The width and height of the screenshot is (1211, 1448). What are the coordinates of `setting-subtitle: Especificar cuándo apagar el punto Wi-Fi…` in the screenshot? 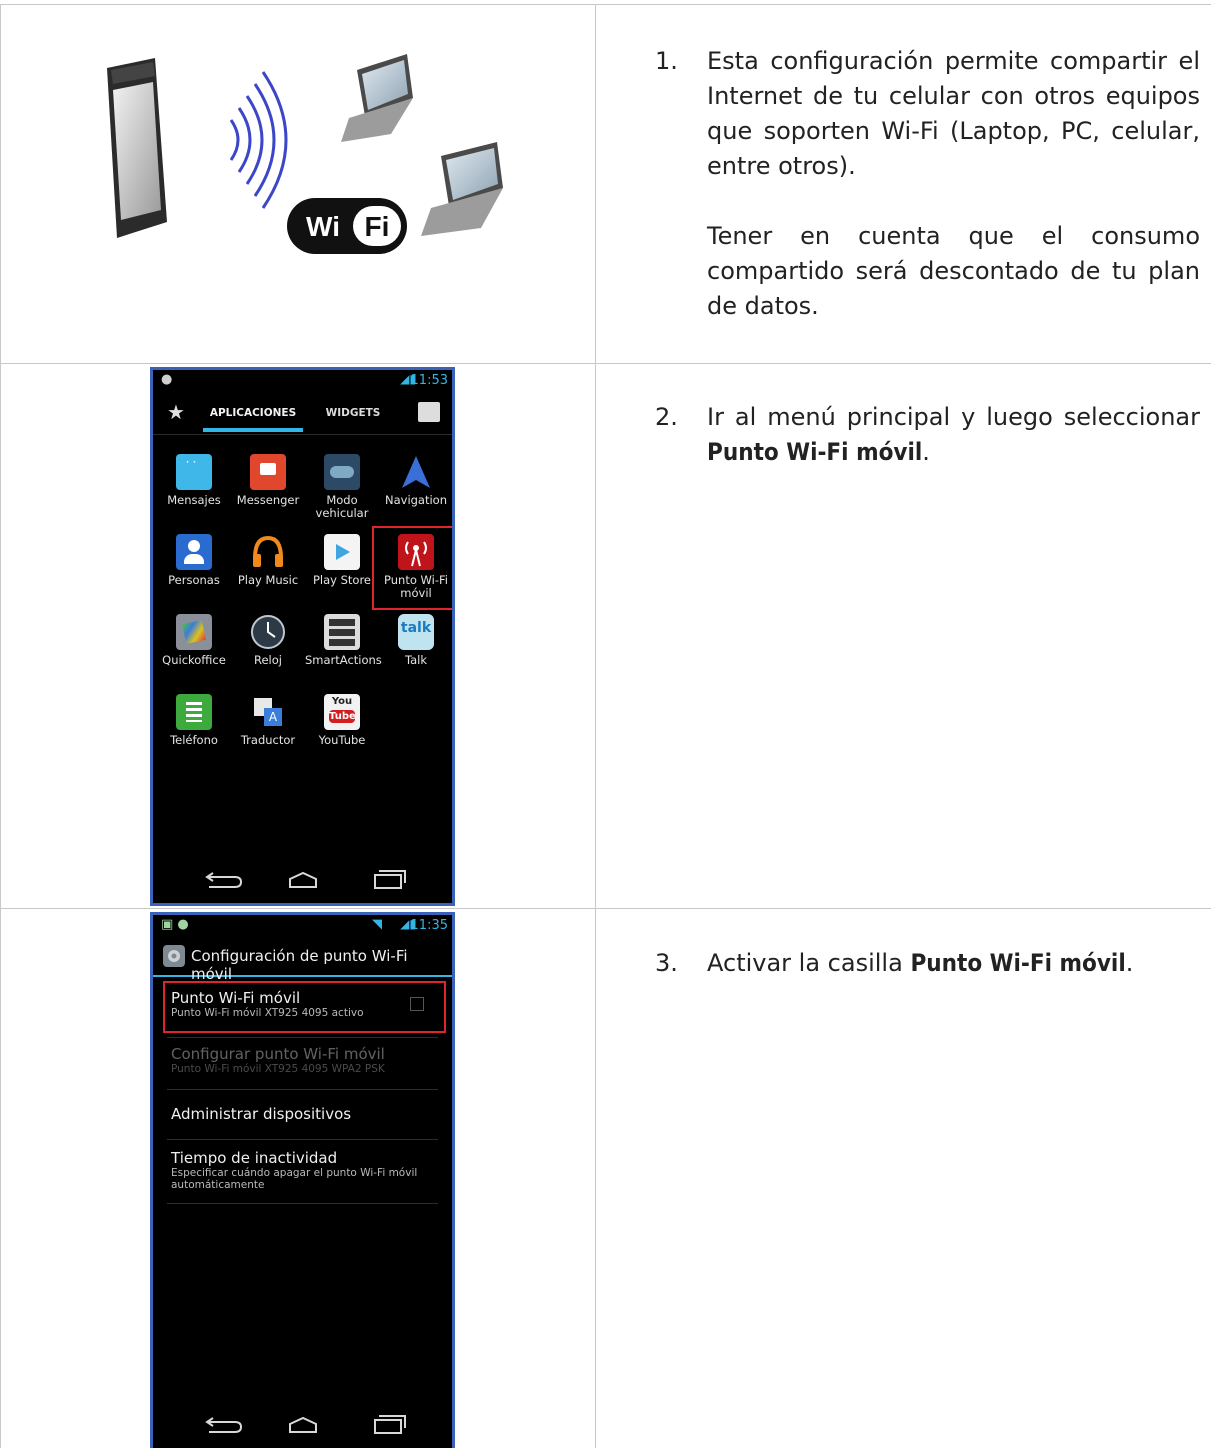 It's located at (294, 1179).